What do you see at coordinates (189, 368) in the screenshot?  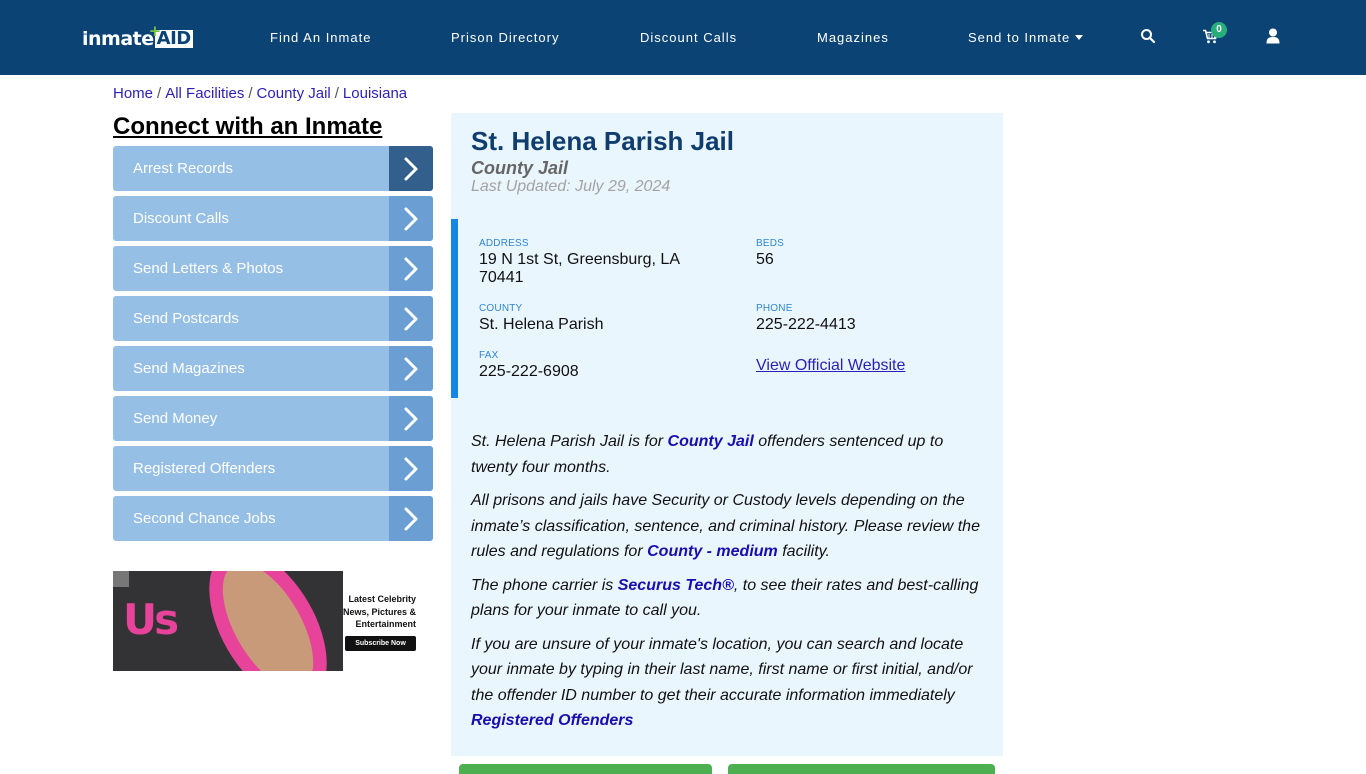 I see `menu-item-label: Send Magazines` at bounding box center [189, 368].